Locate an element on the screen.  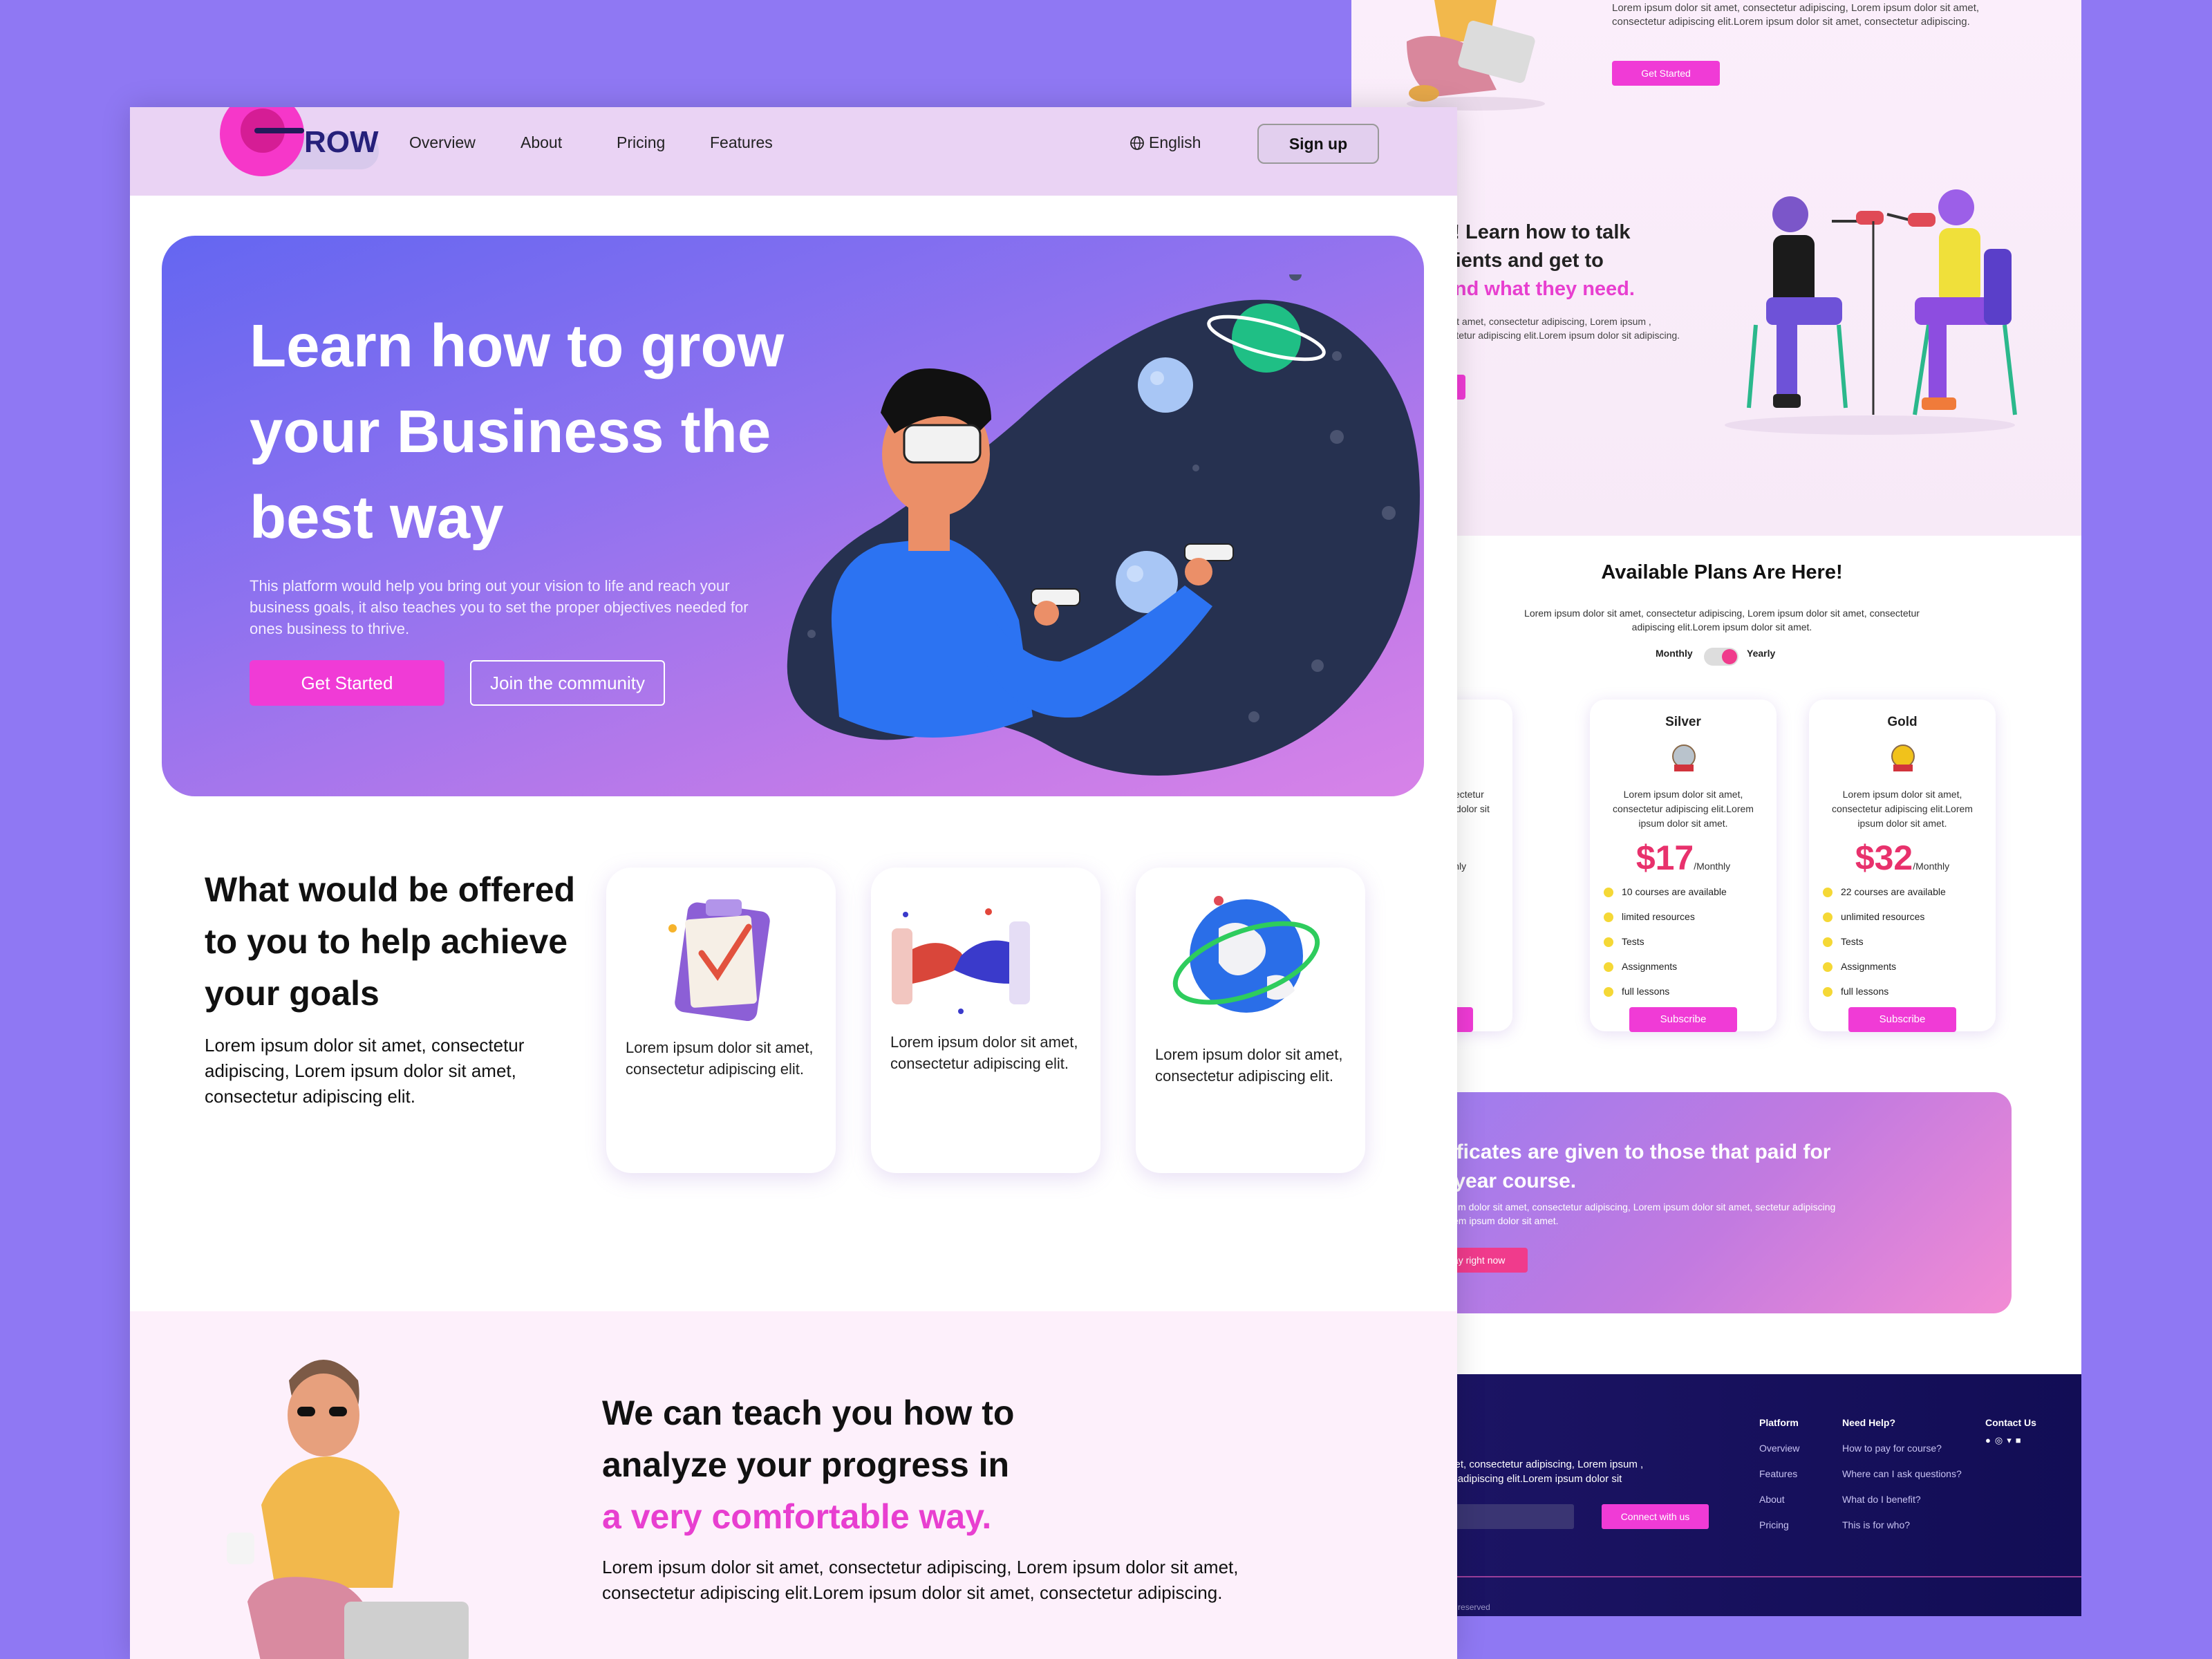
nav-about: About is located at coordinates (541, 142).